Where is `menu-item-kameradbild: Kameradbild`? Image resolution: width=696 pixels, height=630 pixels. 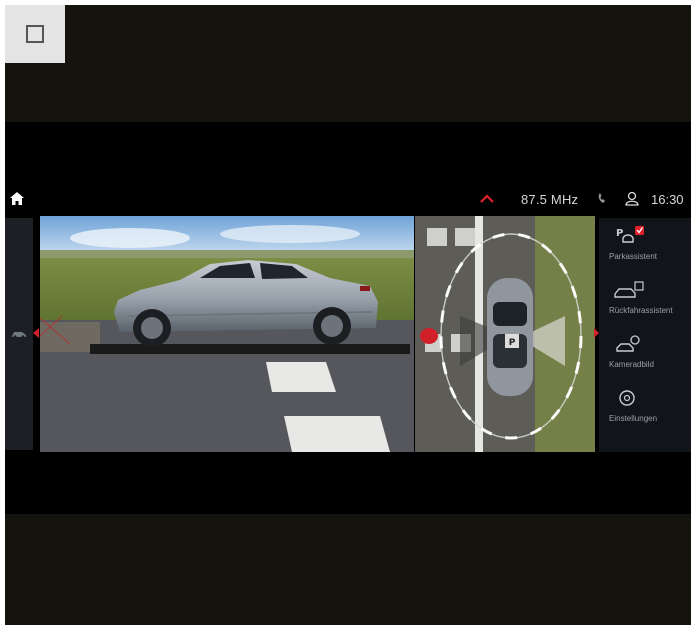
menu-item-kameradbild: Kameradbild is located at coordinates (645, 357).